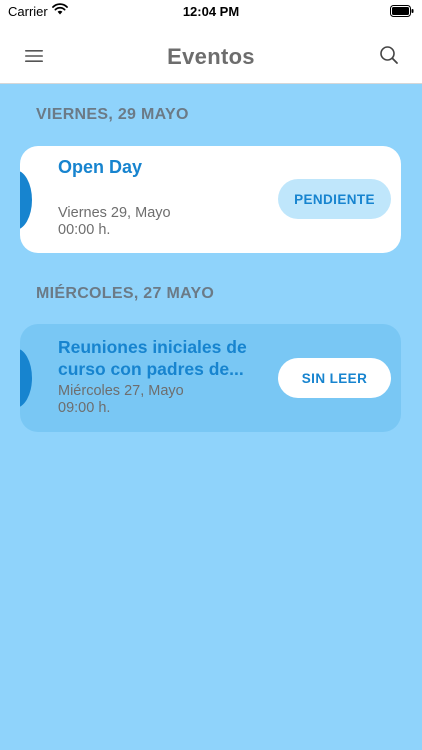 The image size is (422, 750). I want to click on page-title: Eventos, so click(211, 56).